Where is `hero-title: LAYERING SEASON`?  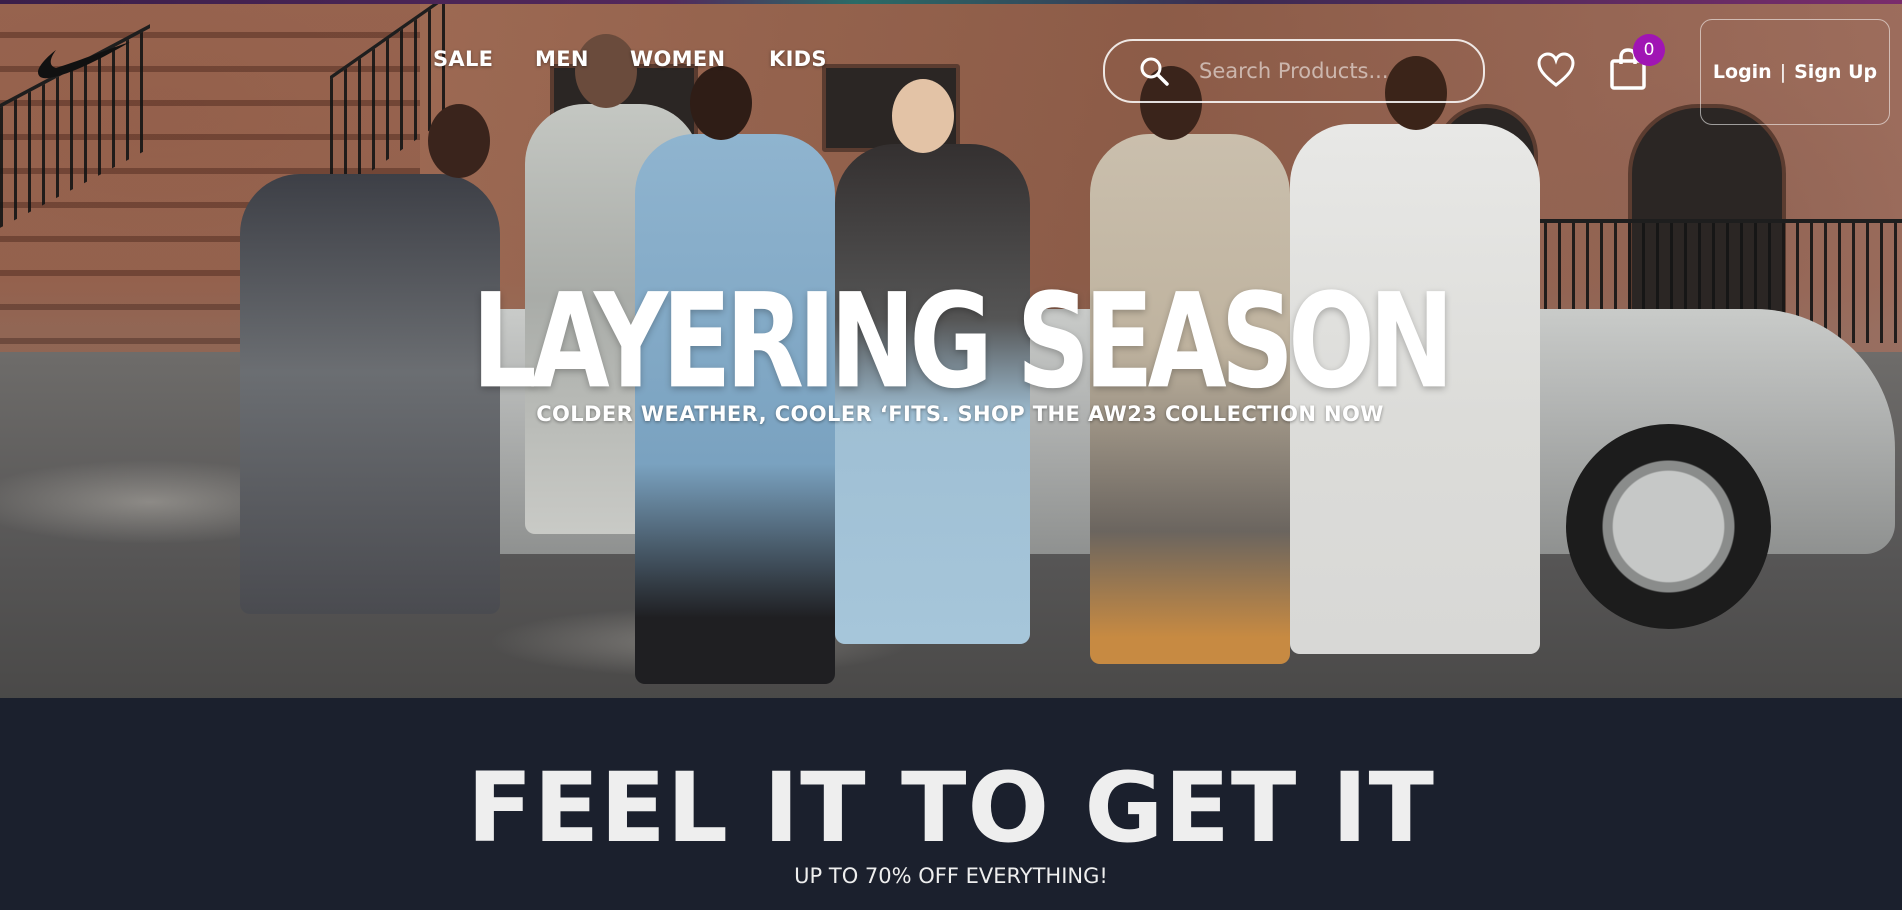 hero-title: LAYERING SEASON is located at coordinates (962, 342).